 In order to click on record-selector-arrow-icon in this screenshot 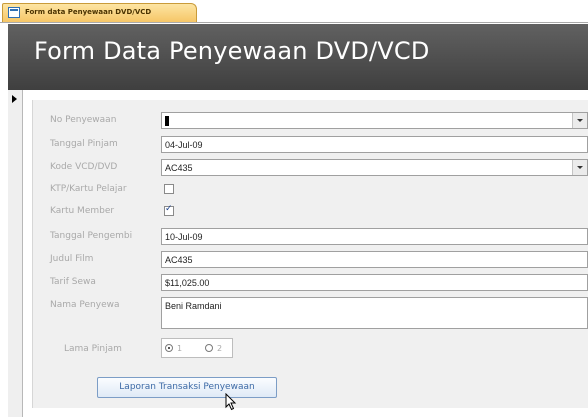, I will do `click(14, 99)`.